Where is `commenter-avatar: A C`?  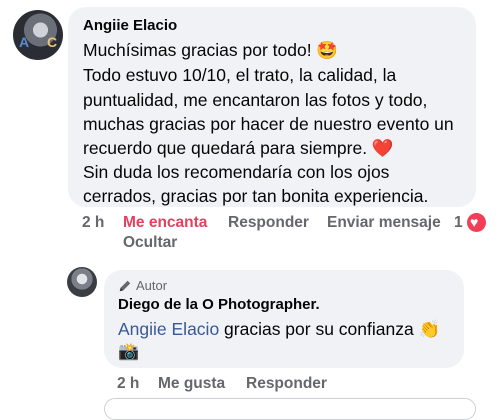 commenter-avatar: A C is located at coordinates (38, 35).